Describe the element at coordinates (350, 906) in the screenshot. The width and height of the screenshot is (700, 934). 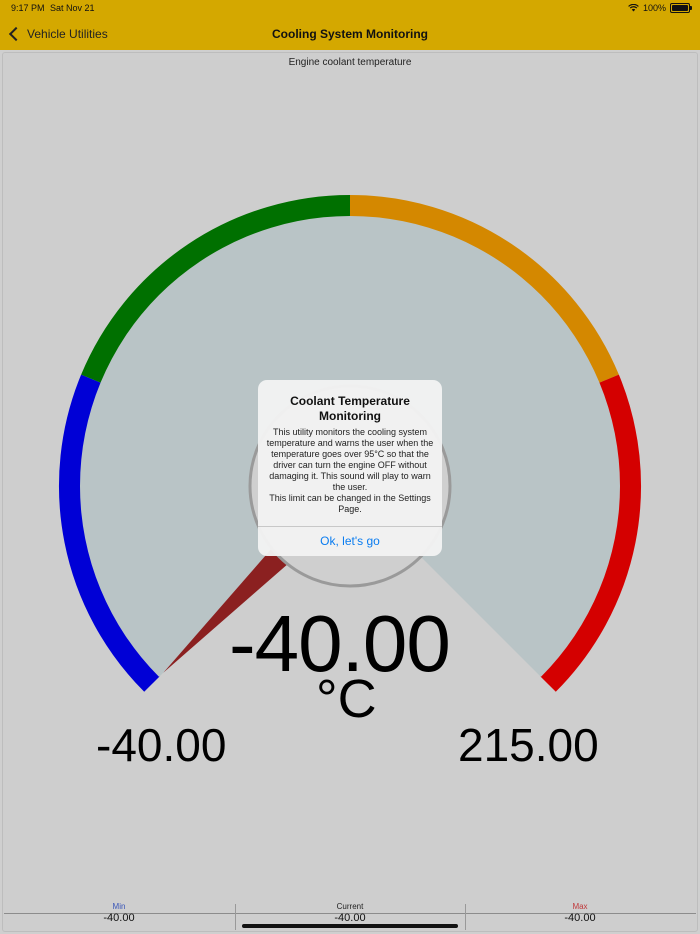
I see `stat-current-label: Current` at that location.